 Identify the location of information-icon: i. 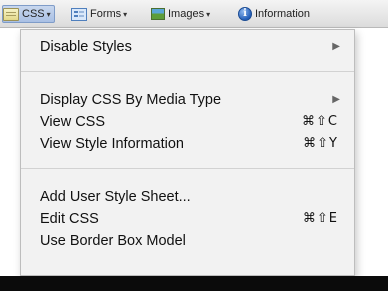
(245, 14).